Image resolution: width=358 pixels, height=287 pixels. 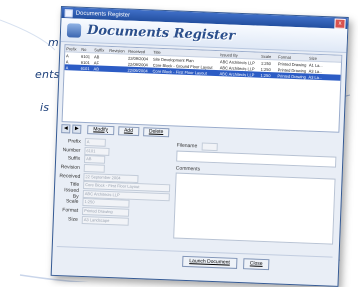 I want to click on side-text-1: m, so click(x=53, y=42).